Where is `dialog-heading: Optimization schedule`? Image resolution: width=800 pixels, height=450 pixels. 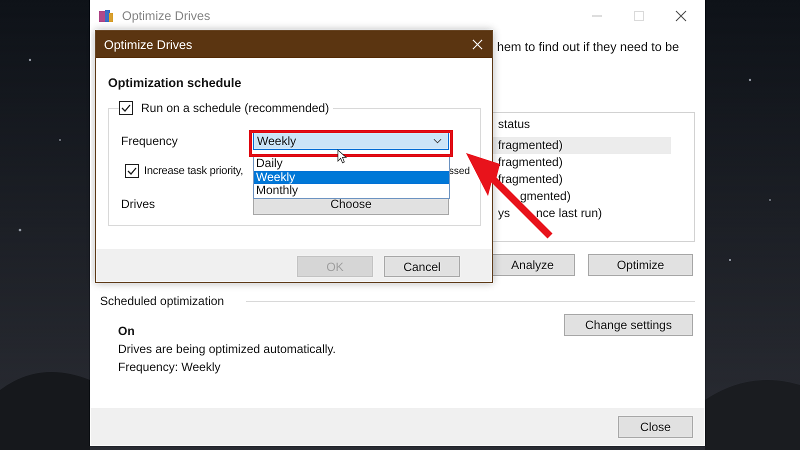 dialog-heading: Optimization schedule is located at coordinates (175, 83).